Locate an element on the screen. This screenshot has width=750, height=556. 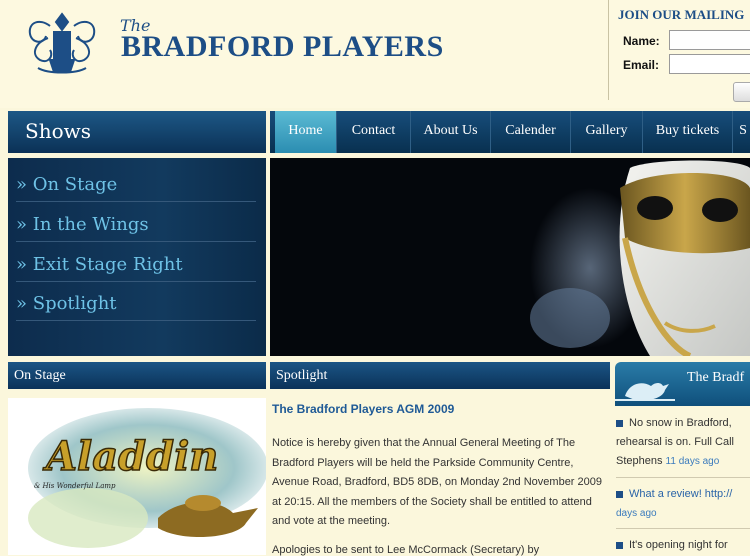
aladdin-title: Aladdin is located at coordinates (130, 456).